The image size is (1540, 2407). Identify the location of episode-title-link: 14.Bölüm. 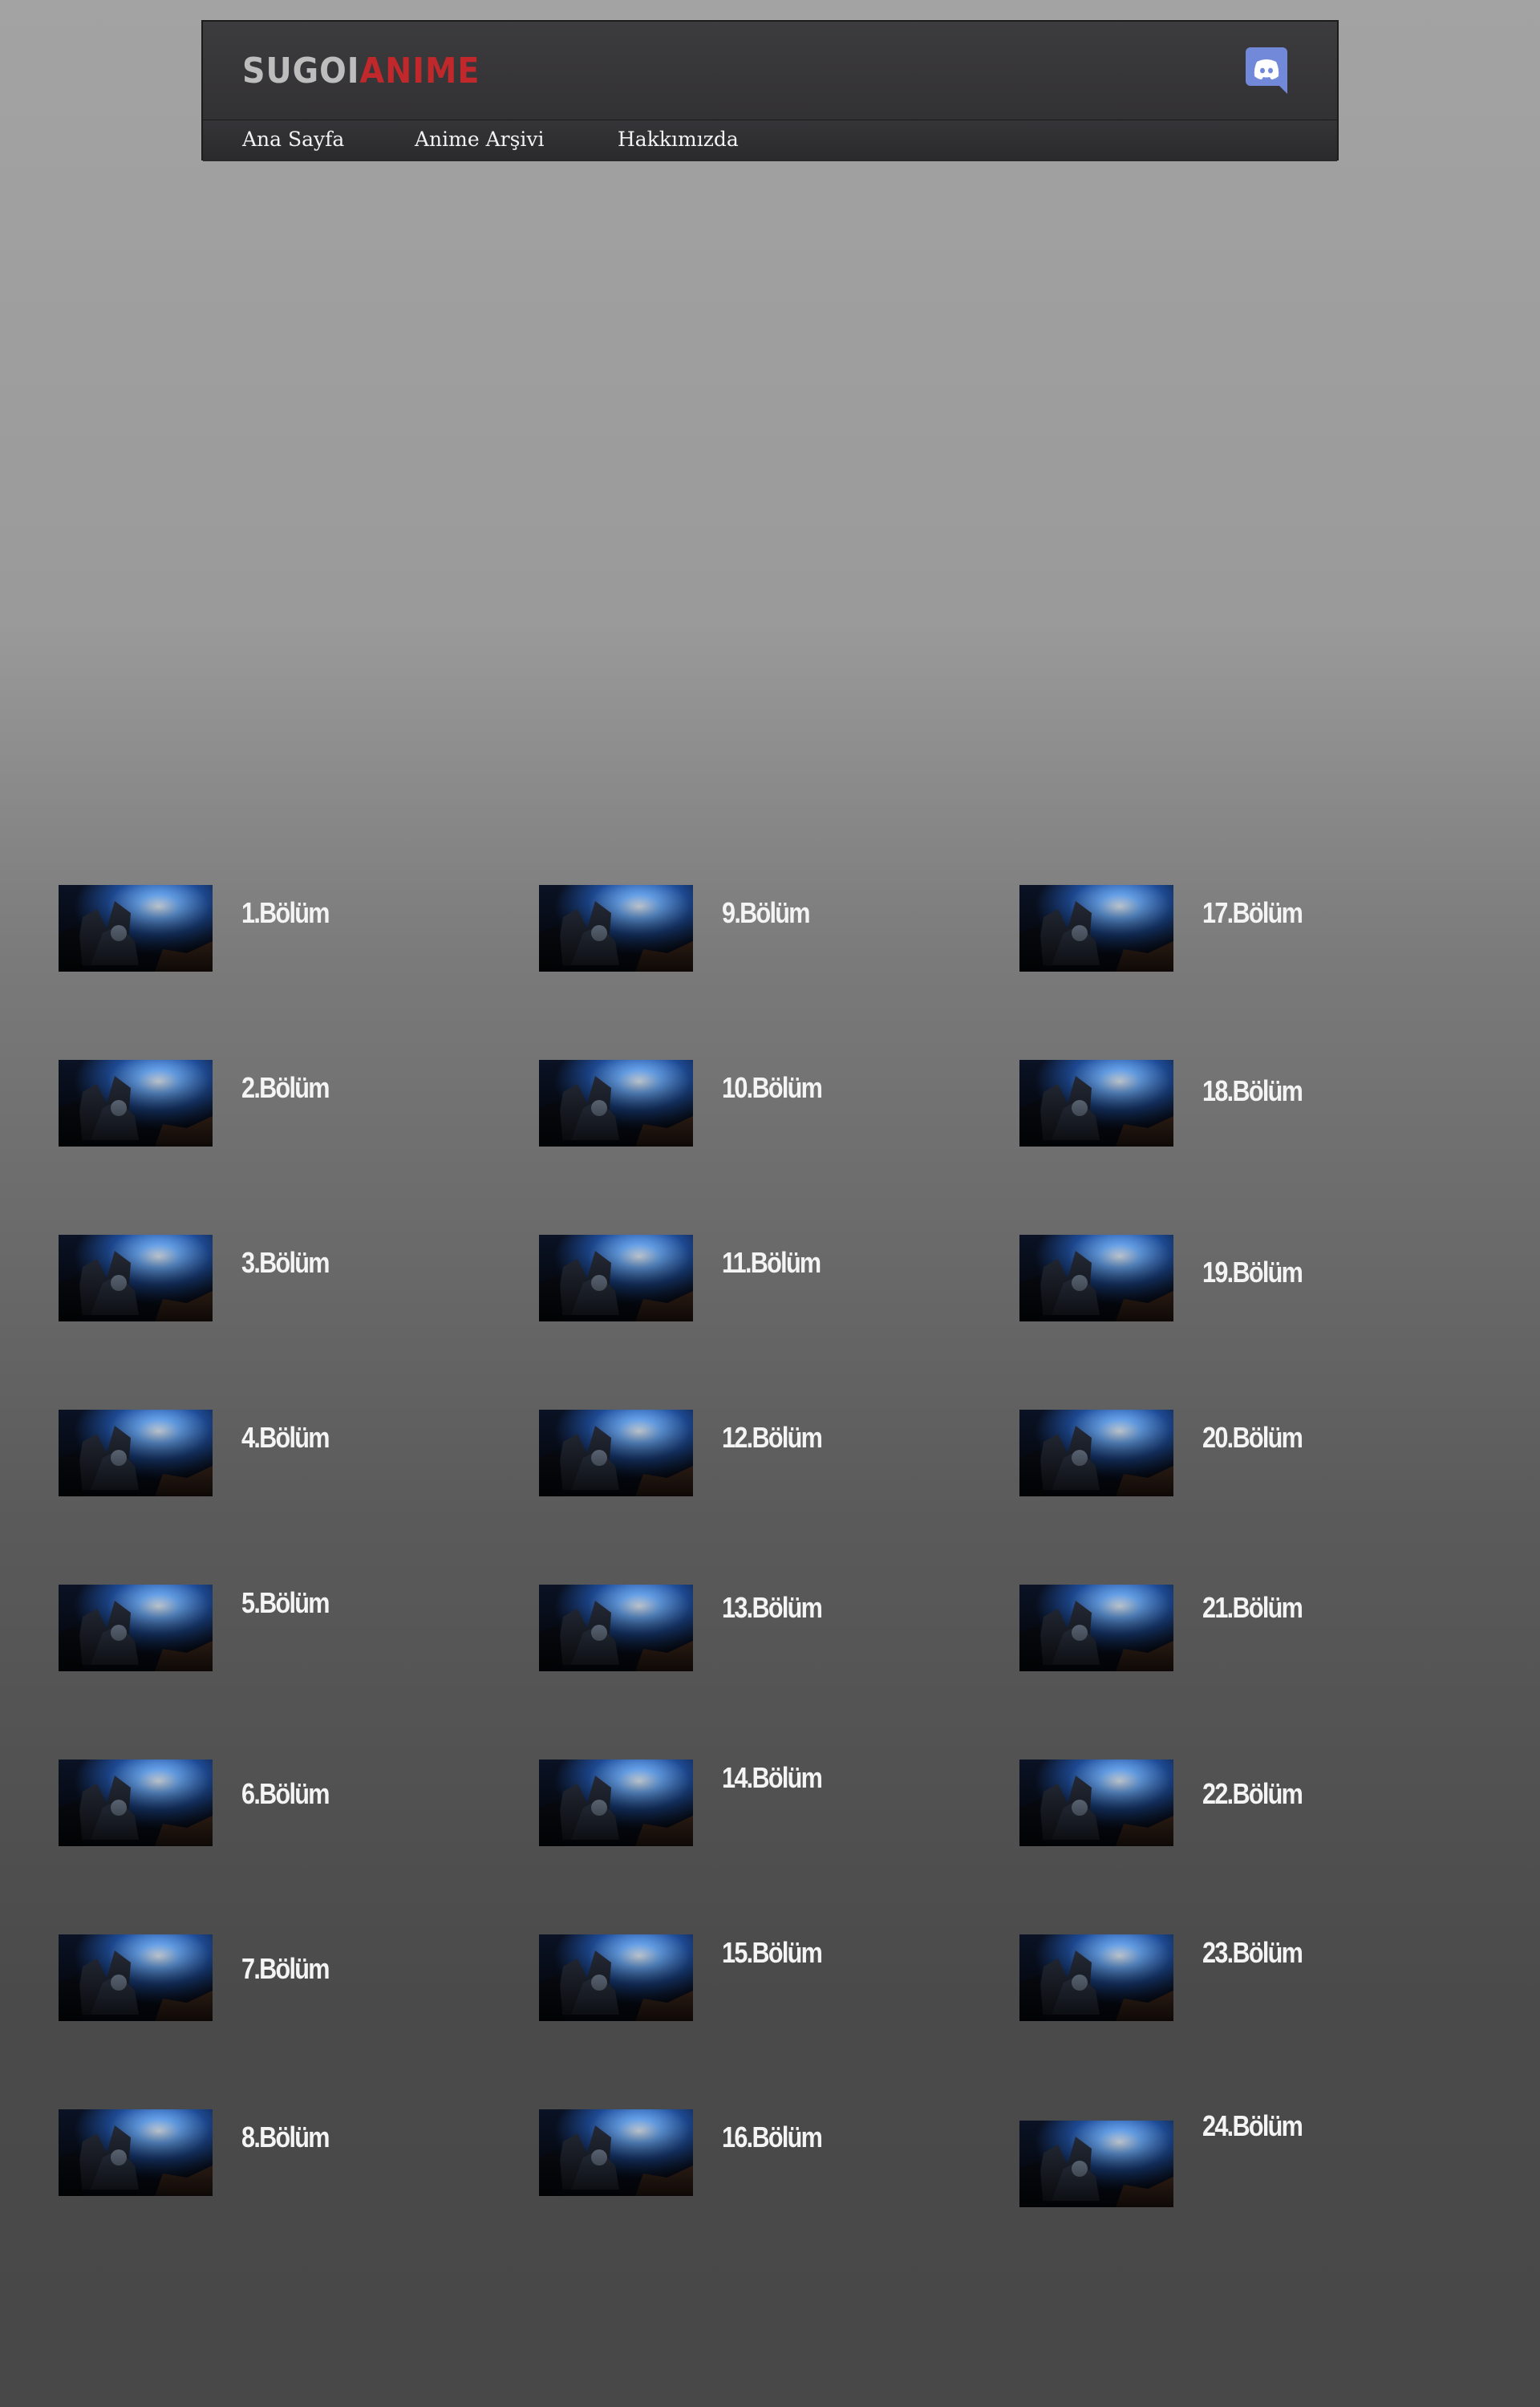
(772, 1778).